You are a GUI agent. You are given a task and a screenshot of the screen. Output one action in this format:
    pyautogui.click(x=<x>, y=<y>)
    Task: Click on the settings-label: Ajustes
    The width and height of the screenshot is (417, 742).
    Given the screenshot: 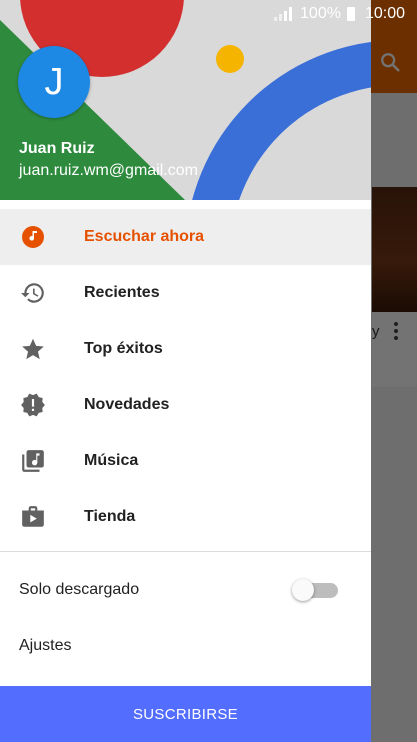 What is the action you would take?
    pyautogui.click(x=45, y=645)
    